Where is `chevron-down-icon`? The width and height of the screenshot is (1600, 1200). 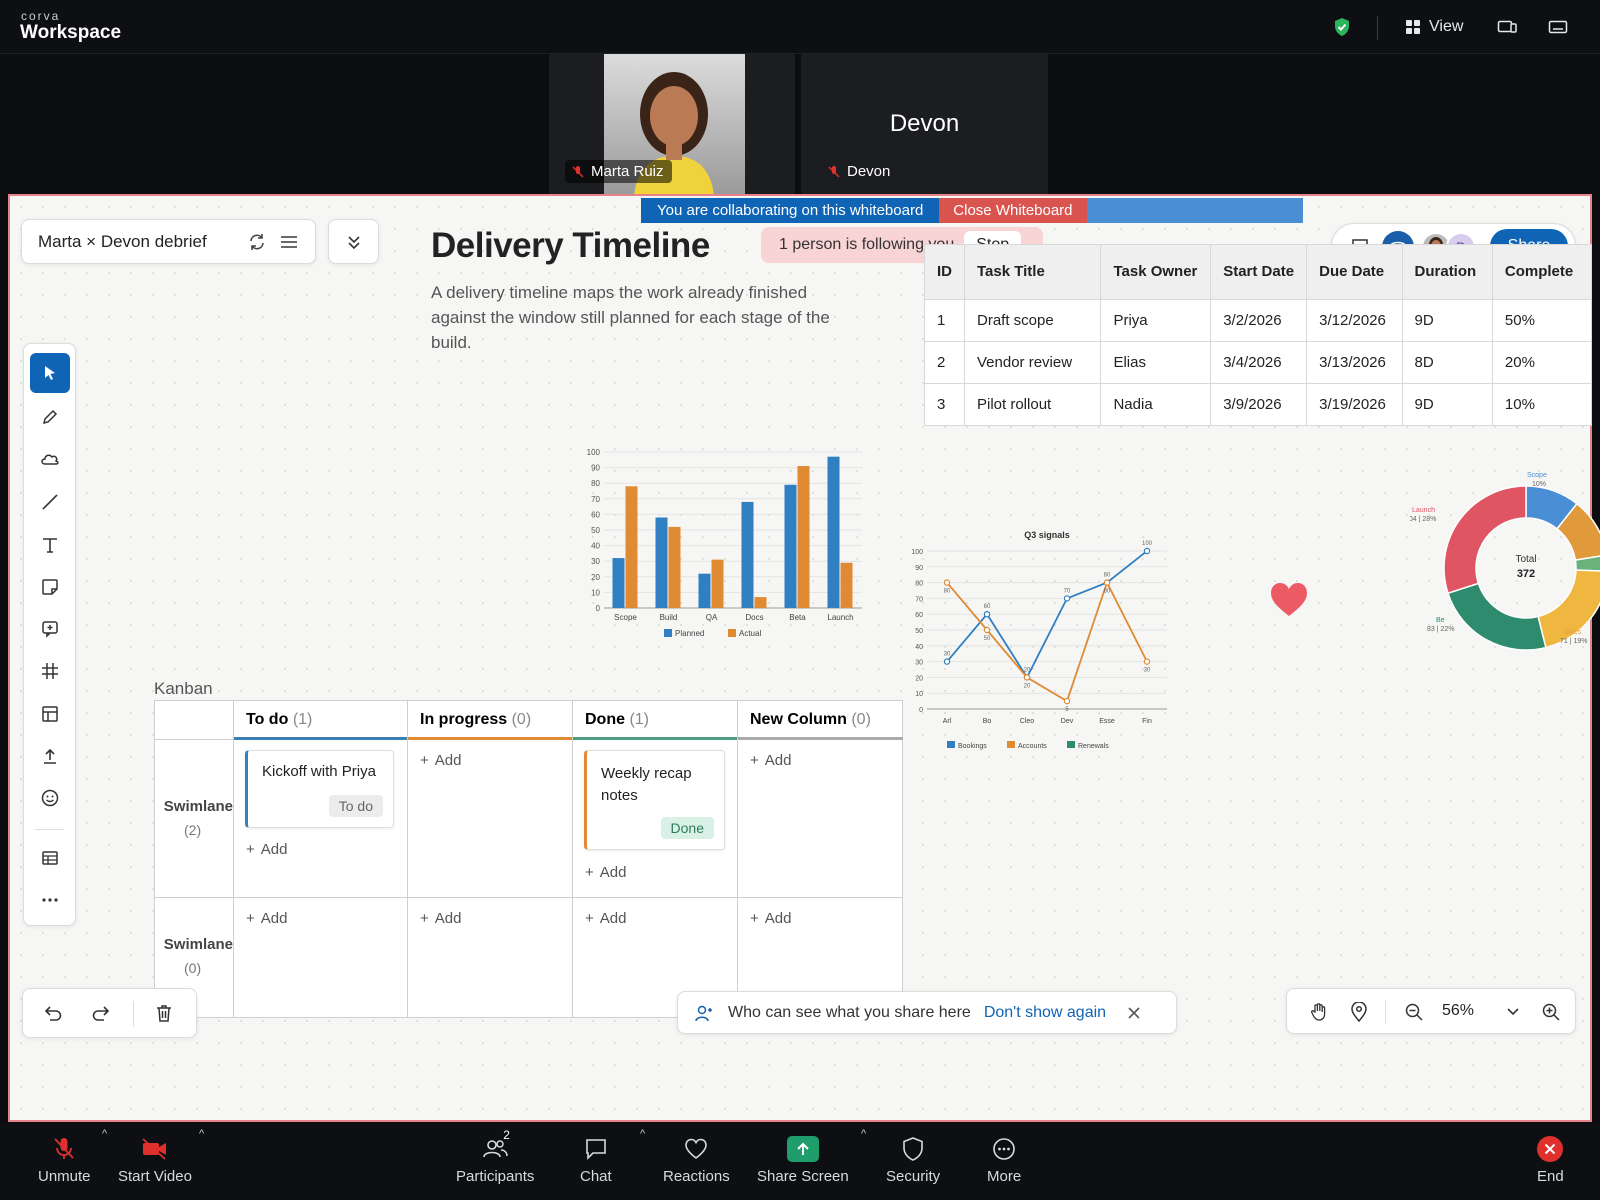
chevron-down-icon is located at coordinates (1513, 1012).